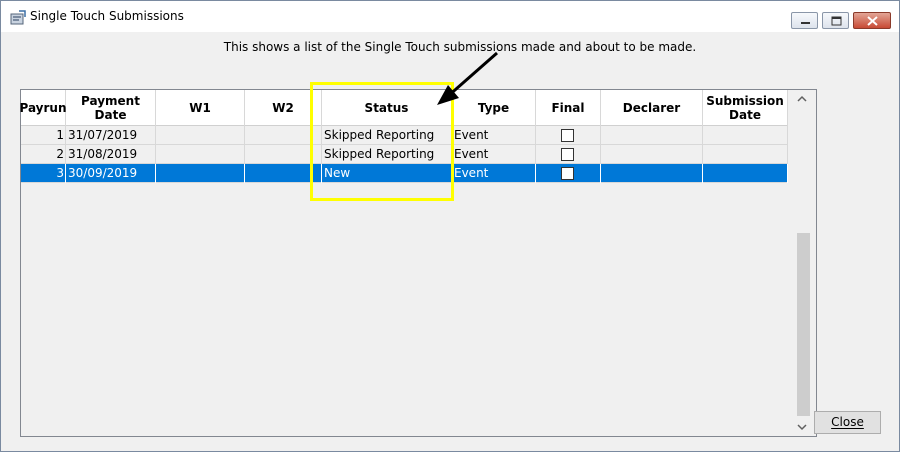 Image resolution: width=900 pixels, height=453 pixels. What do you see at coordinates (450, 16) in the screenshot?
I see `title-bar: Single Touch Submissions` at bounding box center [450, 16].